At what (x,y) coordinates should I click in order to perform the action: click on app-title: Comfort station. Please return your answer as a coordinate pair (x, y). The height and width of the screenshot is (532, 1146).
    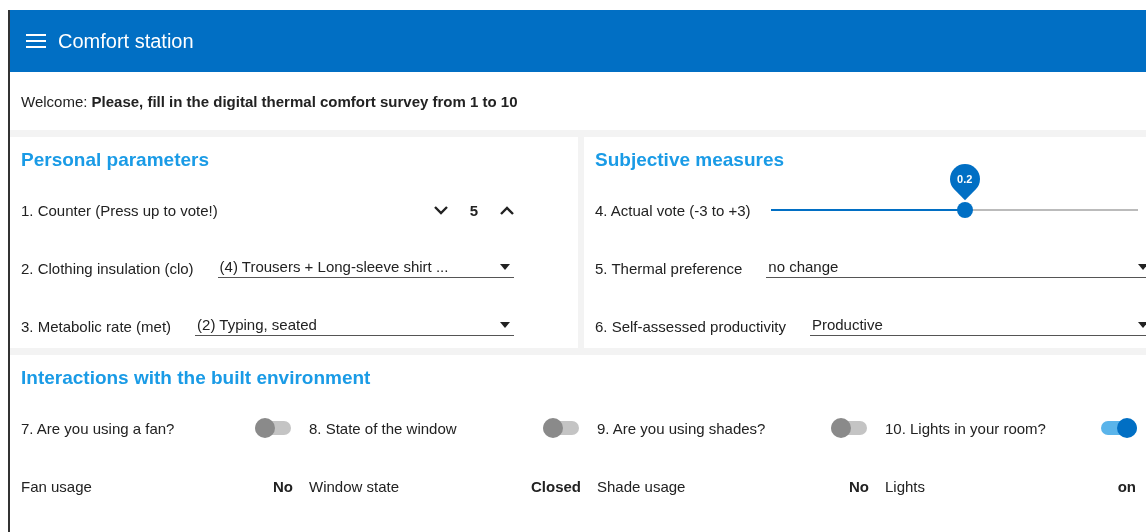
    Looking at the image, I should click on (126, 41).